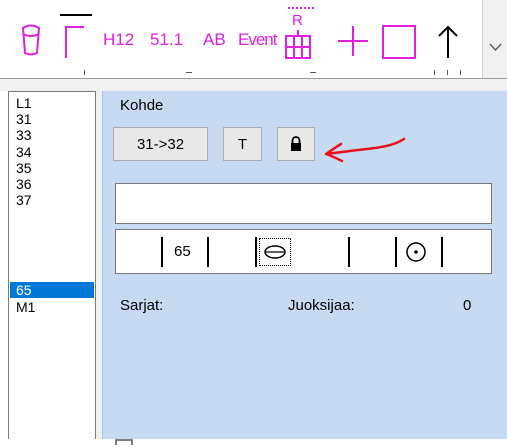  I want to click on controls-list: L1 31 33 34 35 36 37 65 M1, so click(52, 265).